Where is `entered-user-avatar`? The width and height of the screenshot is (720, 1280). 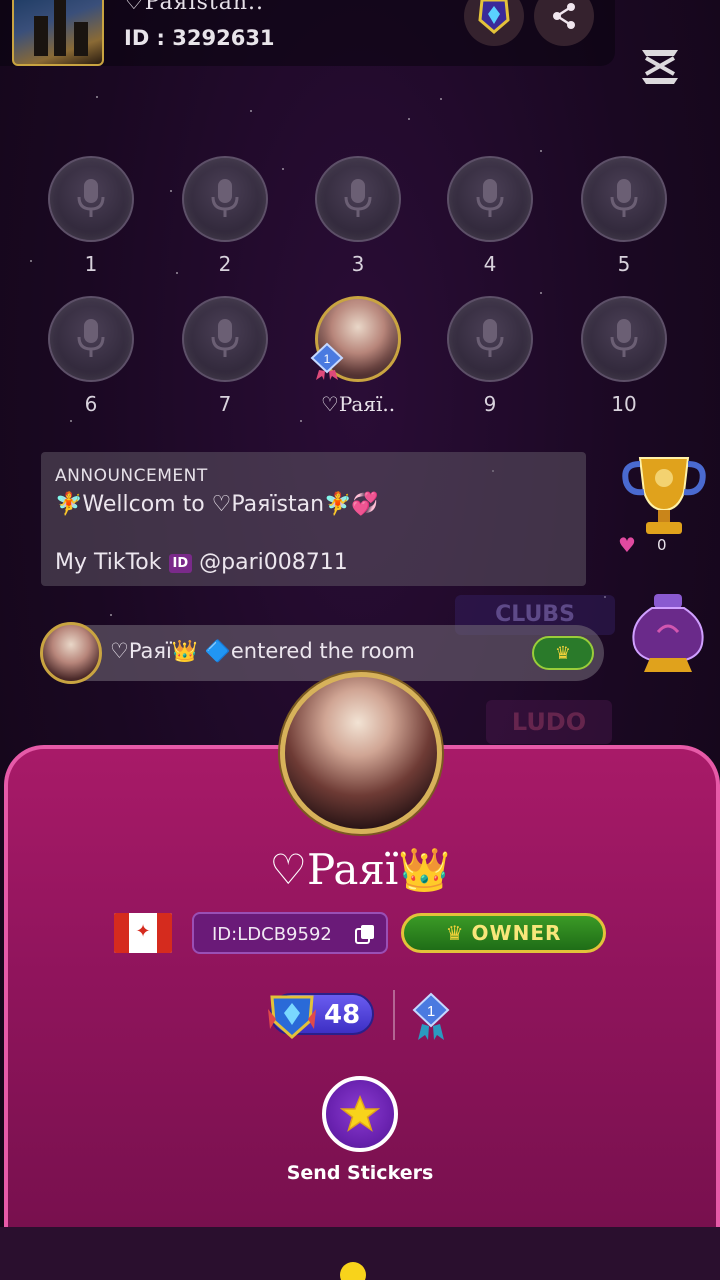
entered-user-avatar is located at coordinates (71, 653).